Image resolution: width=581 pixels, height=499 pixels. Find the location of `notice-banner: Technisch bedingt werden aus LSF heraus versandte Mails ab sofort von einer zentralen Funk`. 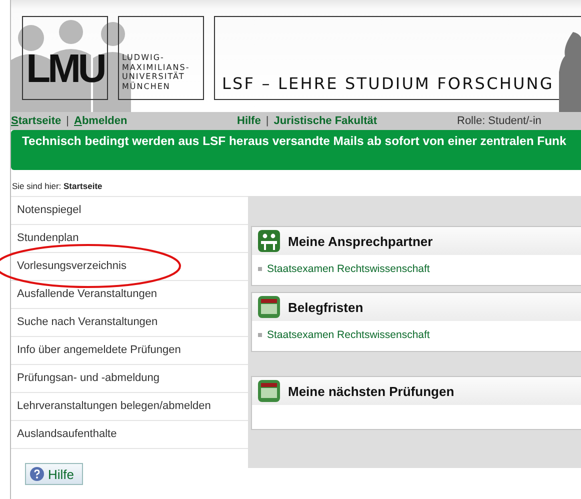

notice-banner: Technisch bedingt werden aus LSF heraus versandte Mails ab sofort von einer zentralen Funk is located at coordinates (296, 150).